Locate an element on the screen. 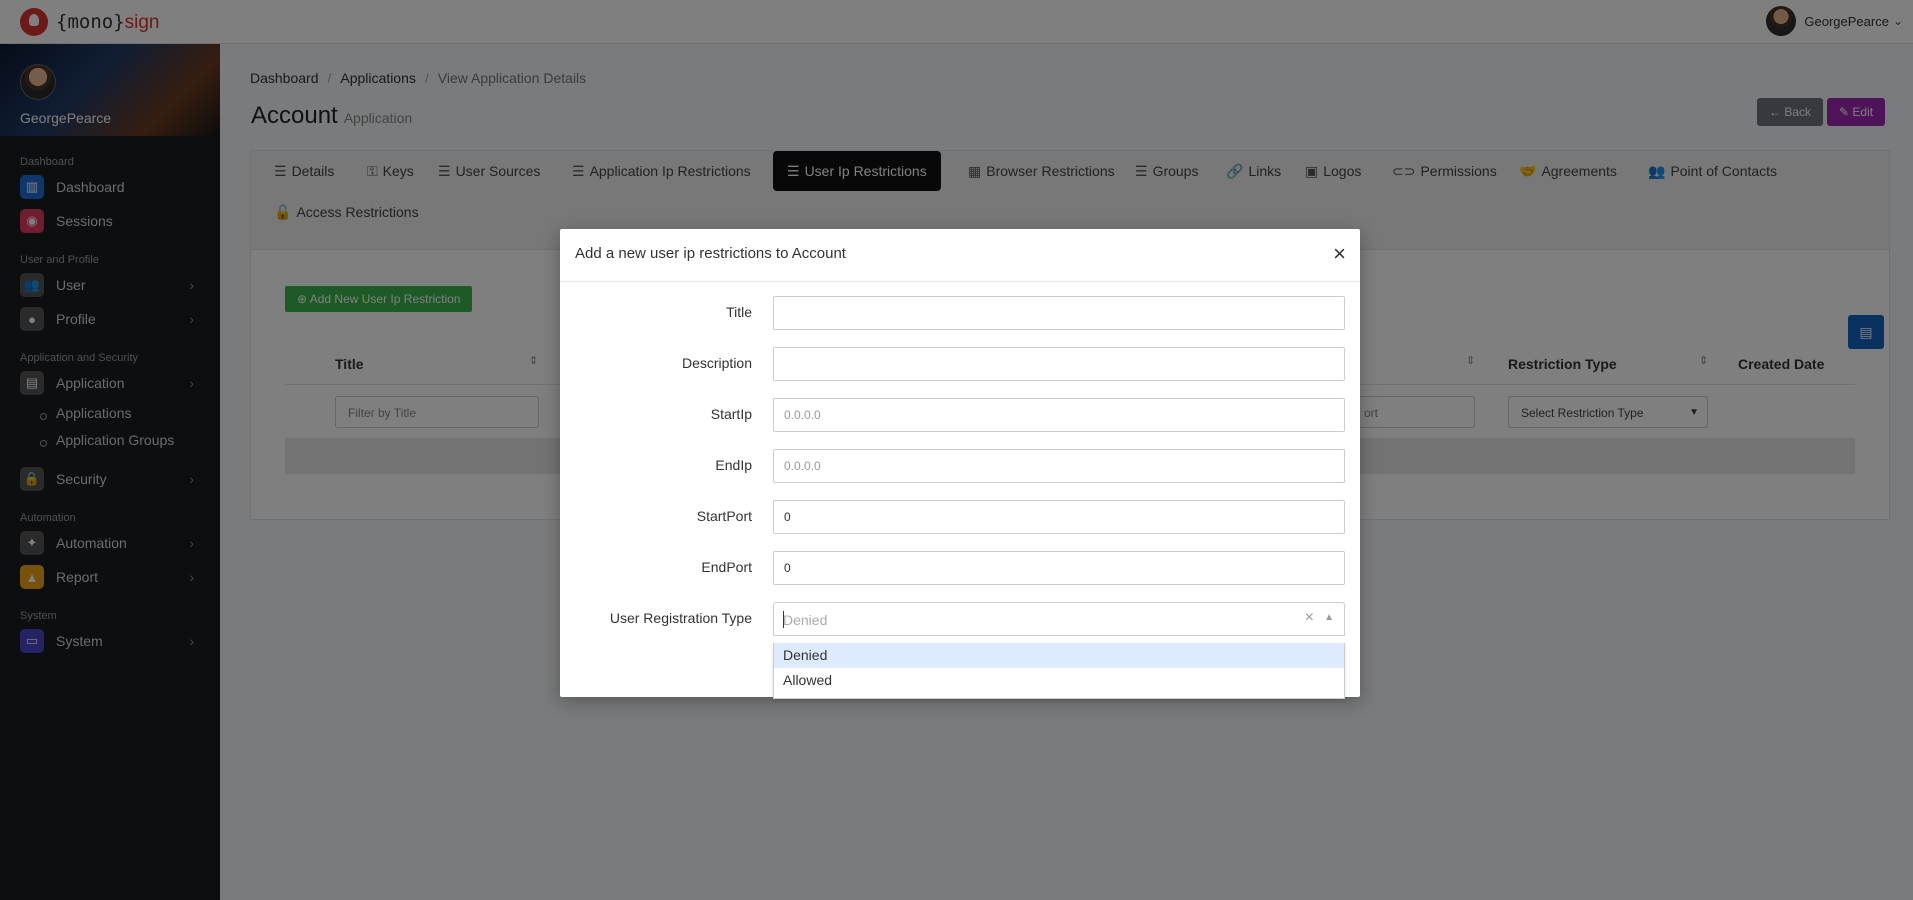  start-port-input is located at coordinates (1059, 517).